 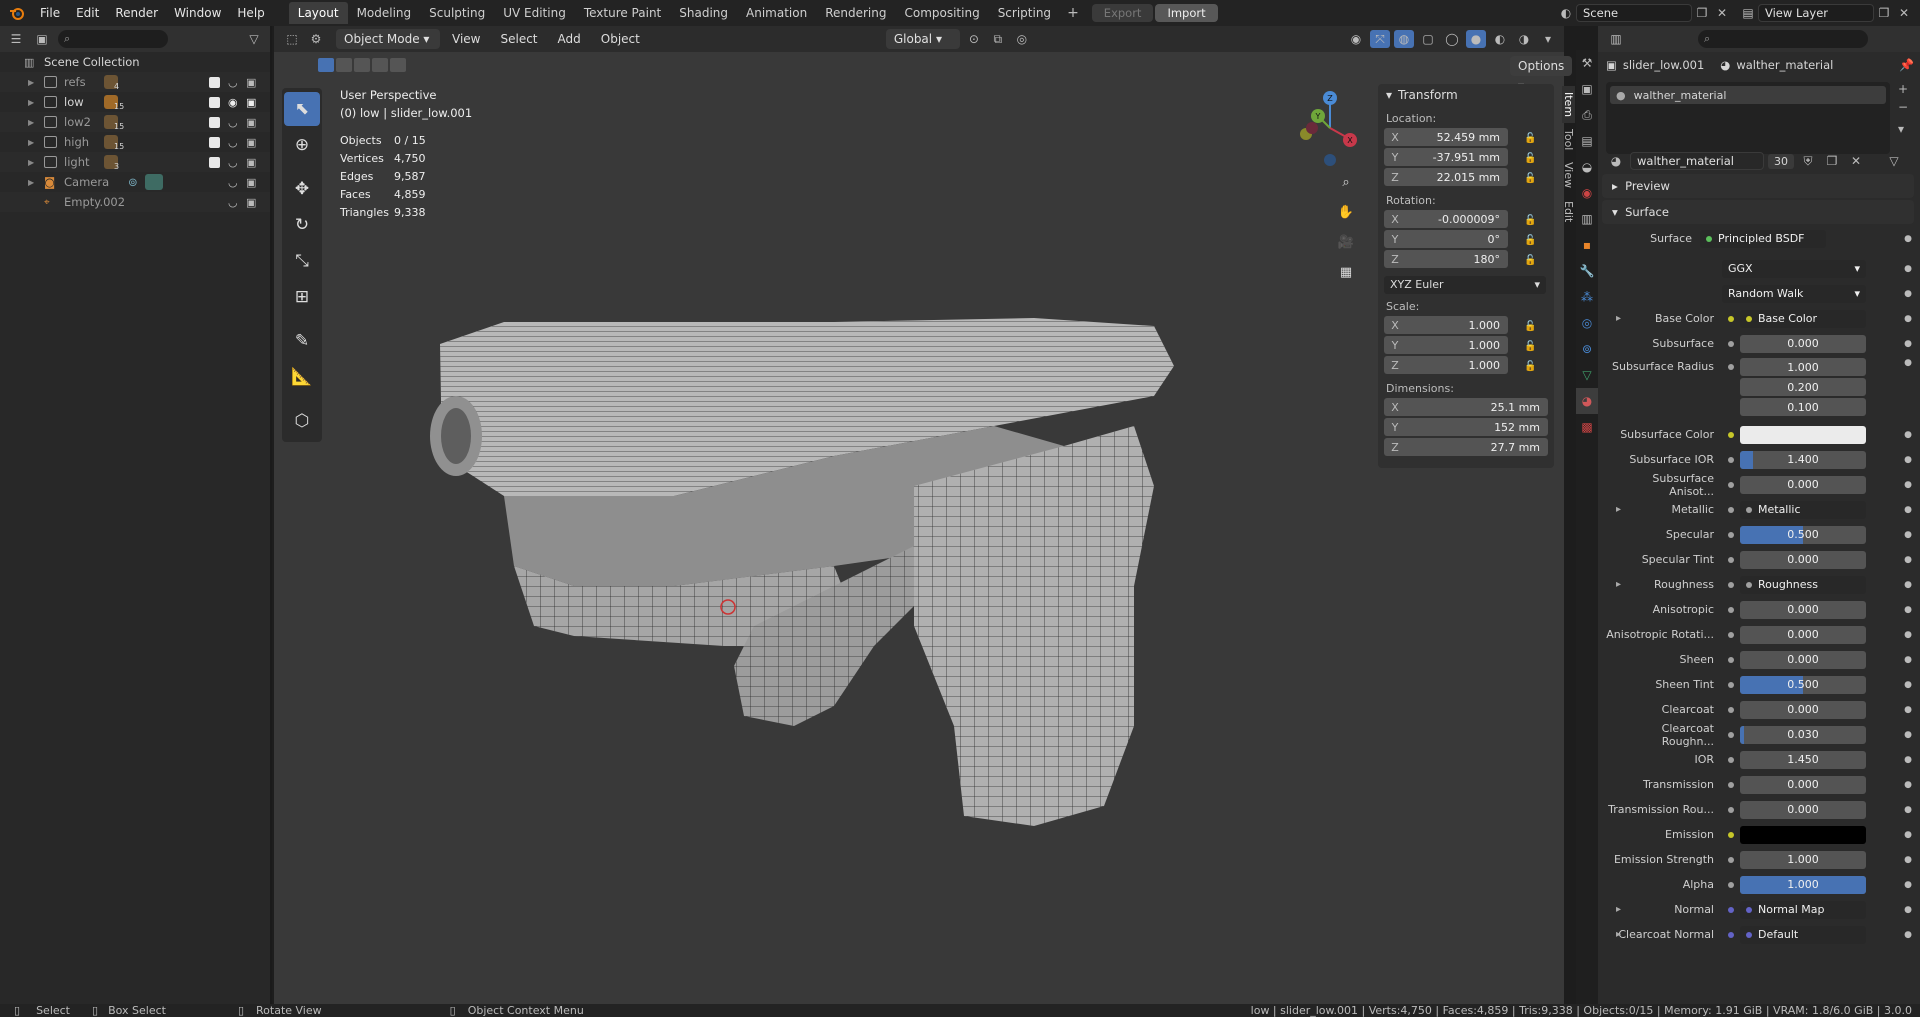 I want to click on material-slot-item: ● walther_material, so click(x=1748, y=95).